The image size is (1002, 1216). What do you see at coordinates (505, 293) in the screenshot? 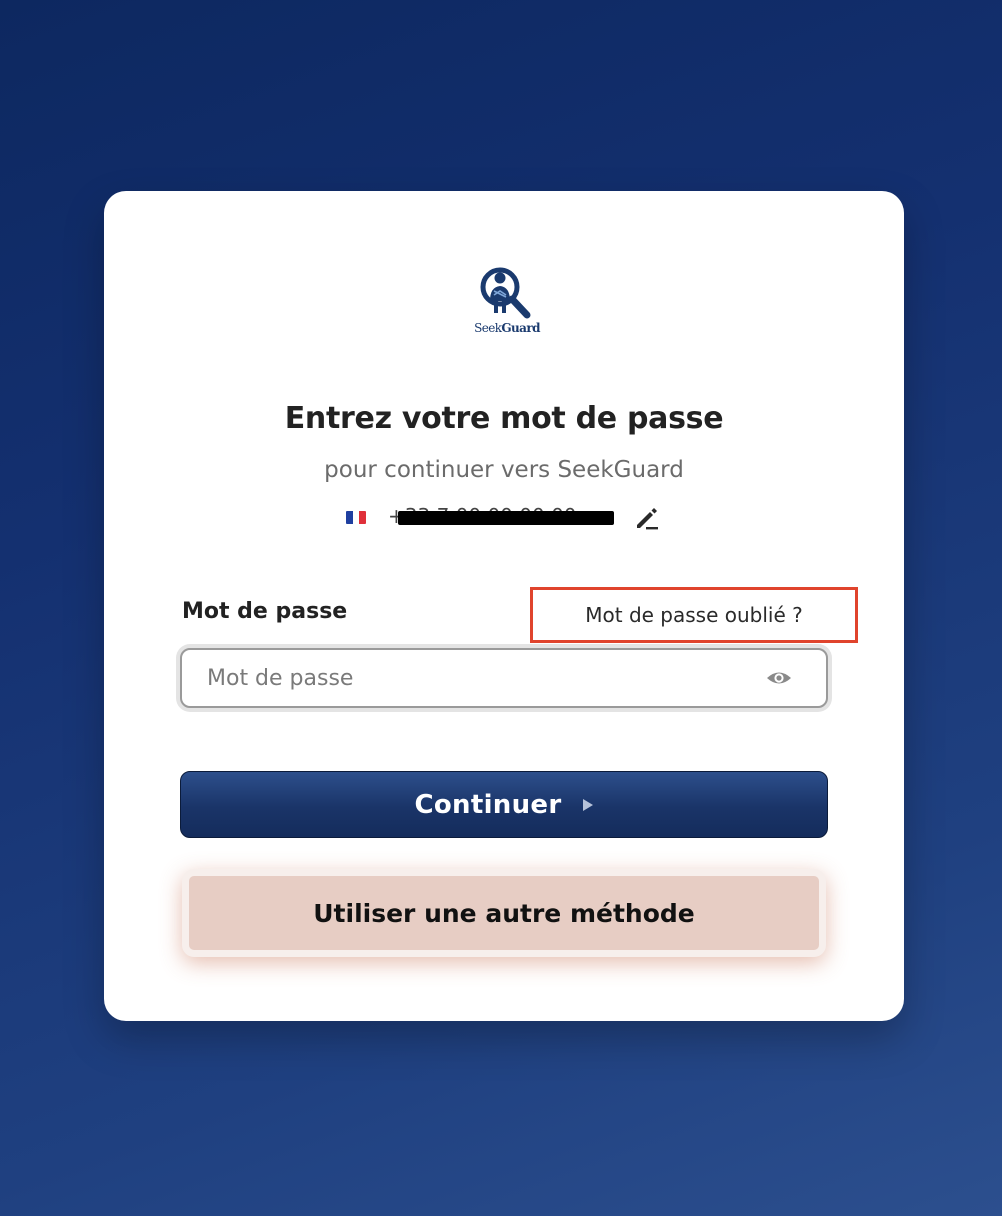
I see `magnifier-person-icon` at bounding box center [505, 293].